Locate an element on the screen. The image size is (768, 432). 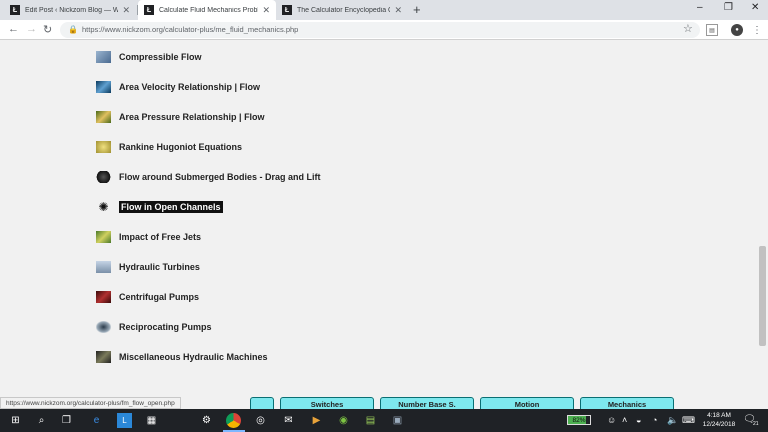
tab-title: Edit Post ‹ Nickzom Blog — Wo is located at coordinates (72, 10).